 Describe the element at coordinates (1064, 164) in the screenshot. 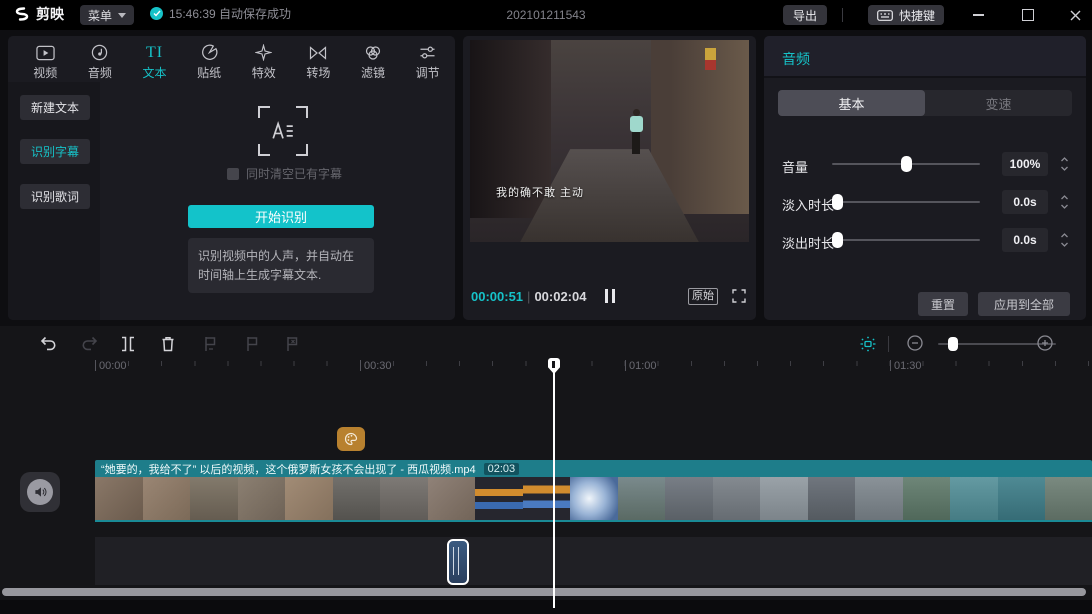

I see `volume-stepper` at that location.